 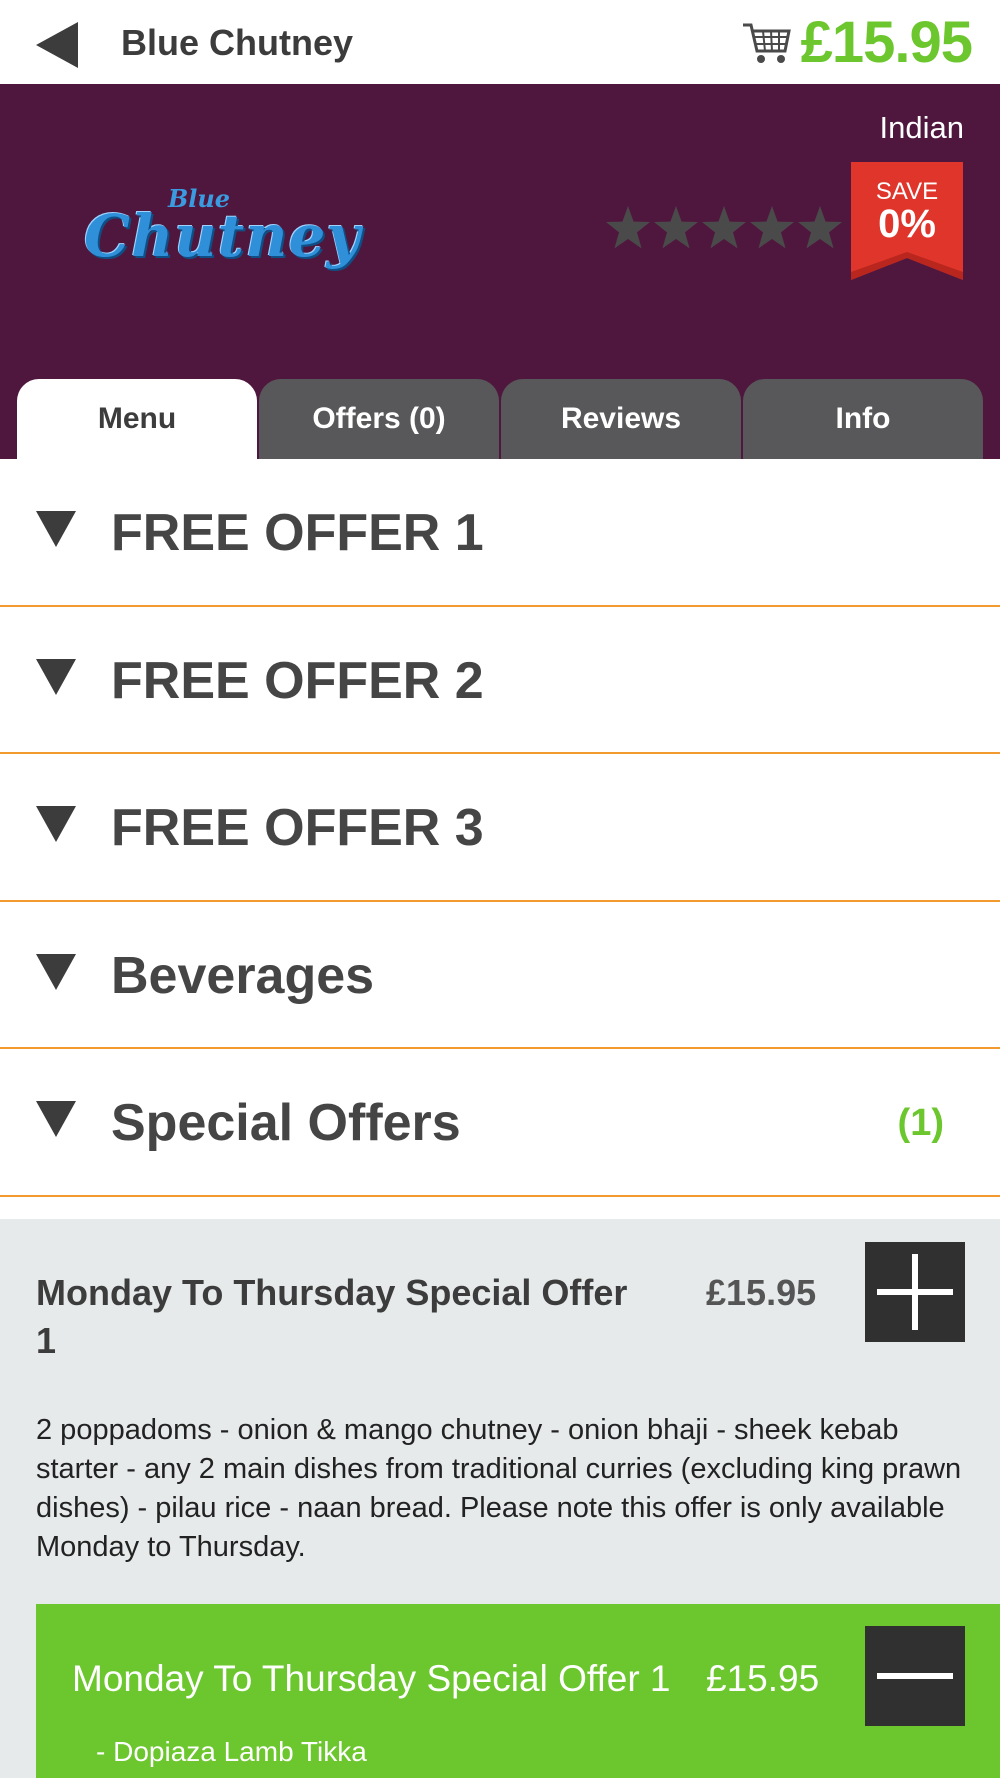 I want to click on category-free-offer-1: FREE OFFER 1, so click(x=500, y=533).